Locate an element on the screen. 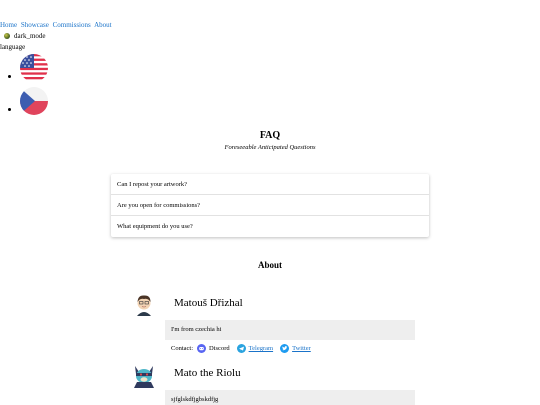 The height and width of the screenshot is (405, 540). dark-mode-toggle: dark_mode is located at coordinates (25, 36).